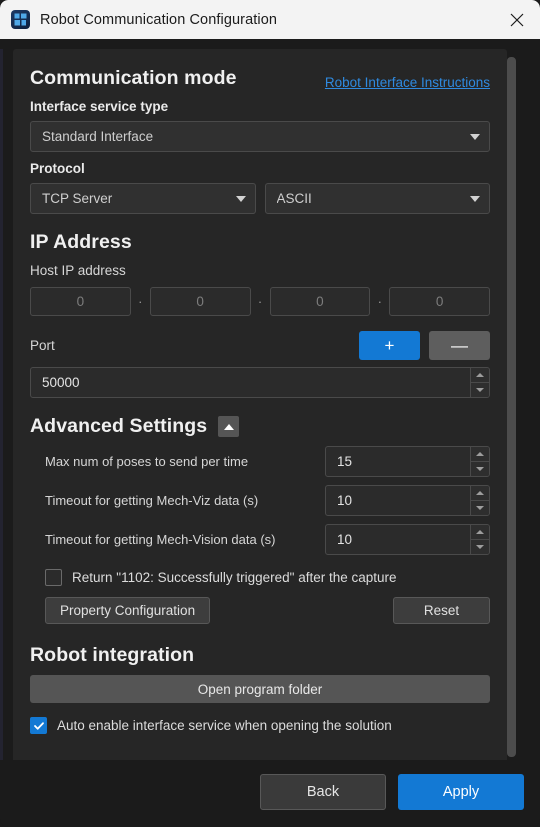  Describe the element at coordinates (260, 500) in the screenshot. I see `mechviz-timeout-row: Timeout for getting Mech-Viz data (s) 10` at that location.